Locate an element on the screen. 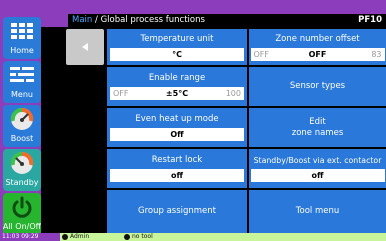 The image size is (386, 241). standby-boost-ext-contactor-tile: Standby/Boost via ext. contactor off is located at coordinates (317, 168).